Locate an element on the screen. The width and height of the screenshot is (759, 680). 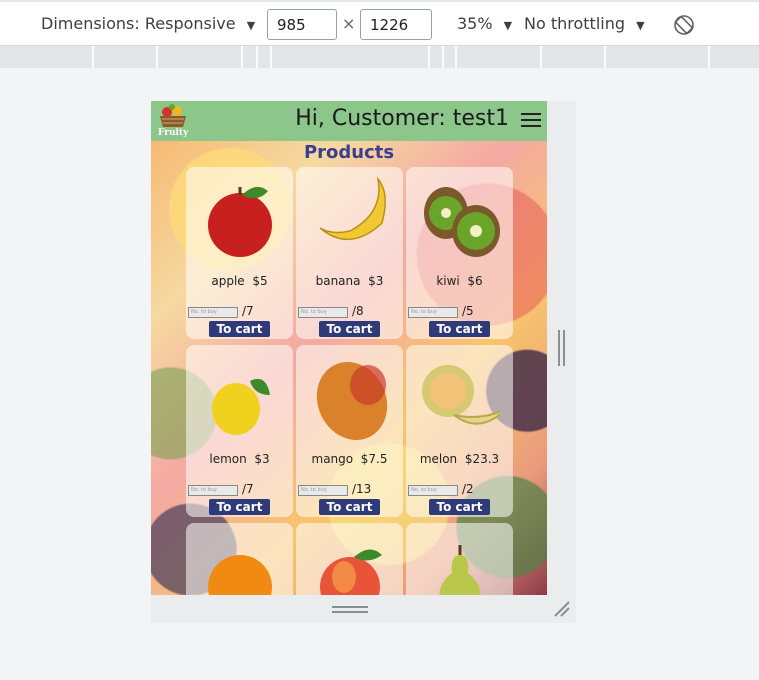
product-name: lemon is located at coordinates (228, 459).